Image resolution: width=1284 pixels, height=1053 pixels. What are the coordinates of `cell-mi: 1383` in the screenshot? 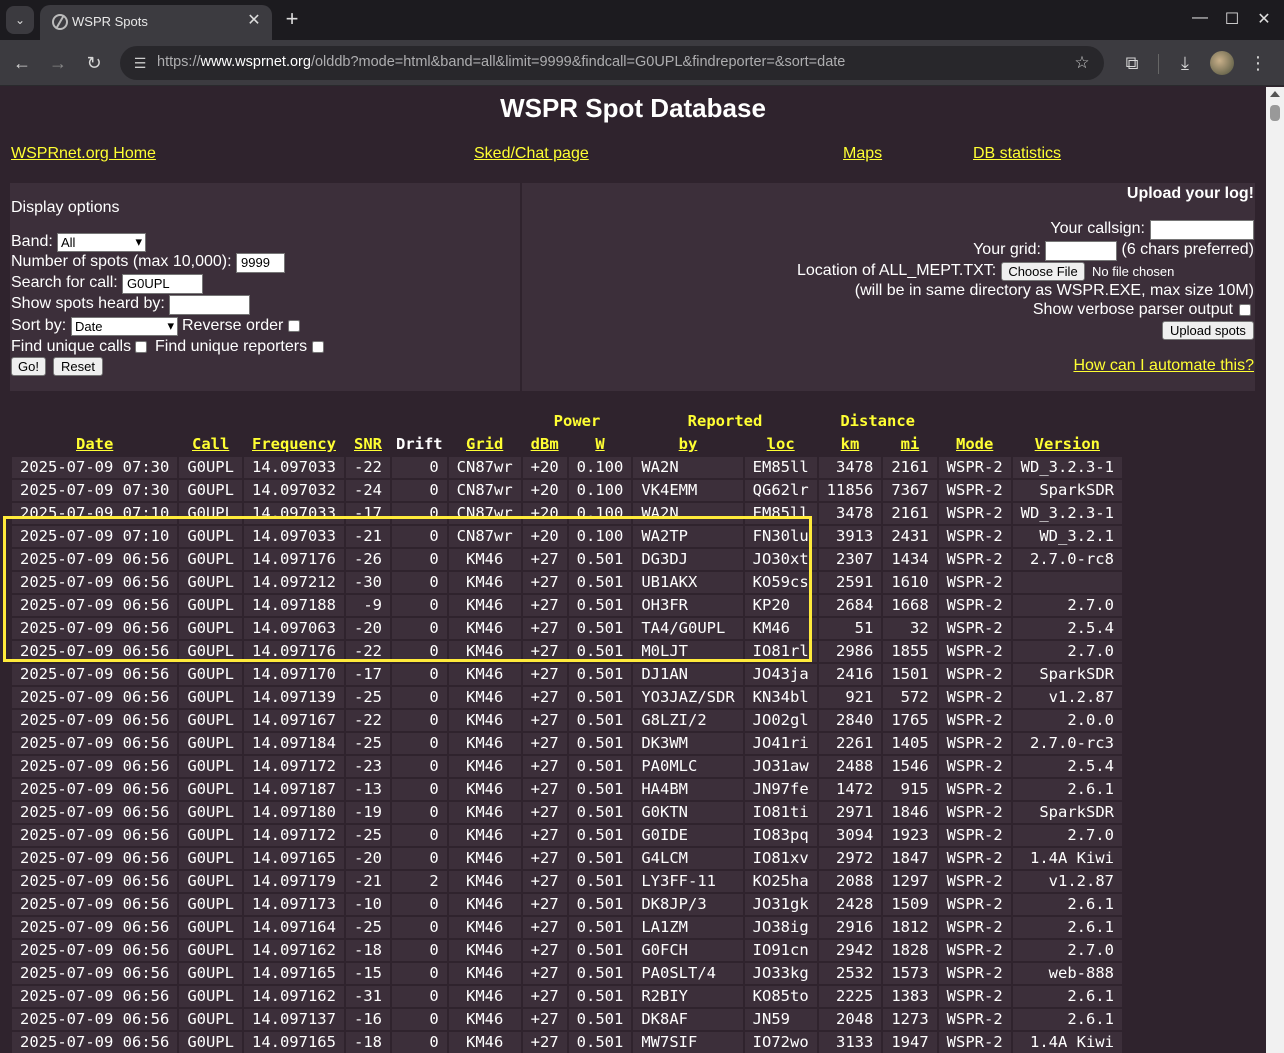 It's located at (910, 996).